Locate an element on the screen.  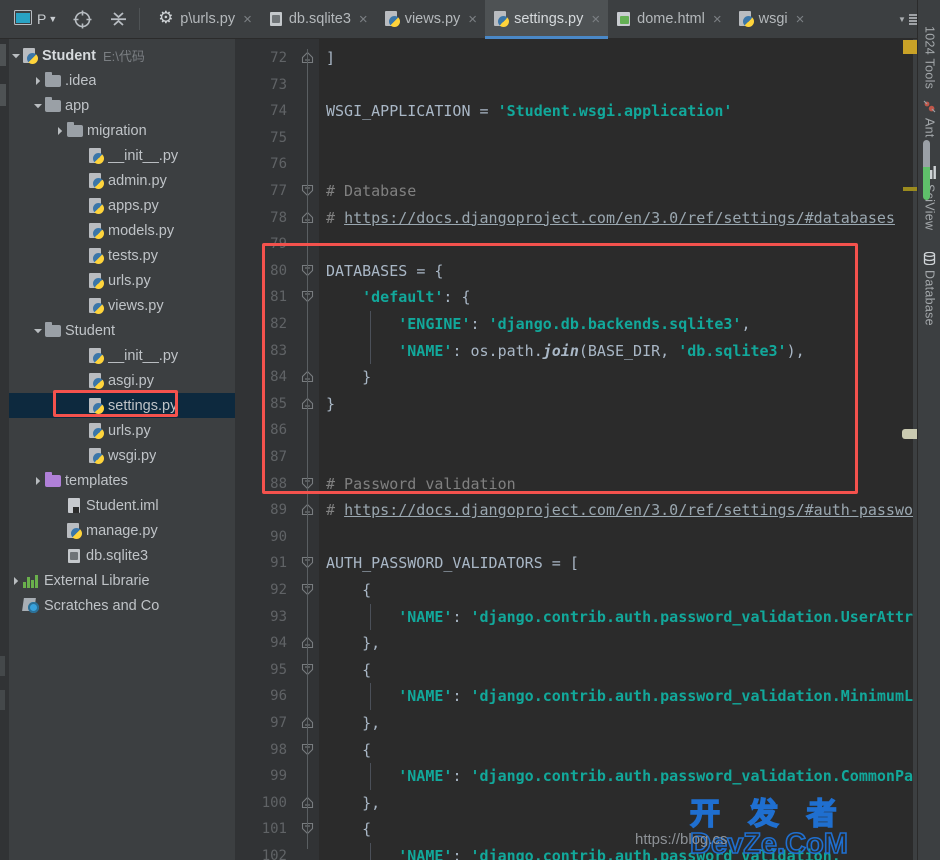
editor-tab-p-urls-py: p\urls.py × is located at coordinates (205, 19).